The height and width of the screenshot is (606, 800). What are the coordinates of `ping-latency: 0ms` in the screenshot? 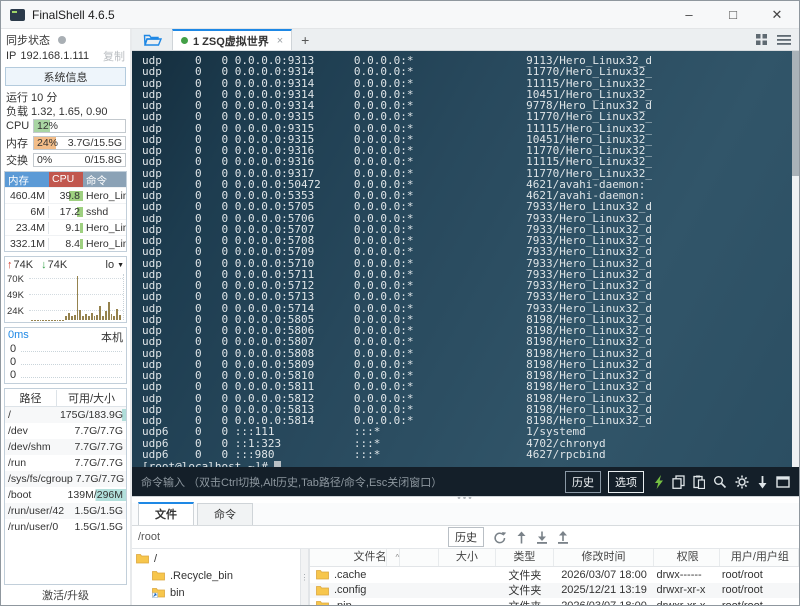 It's located at (18, 335).